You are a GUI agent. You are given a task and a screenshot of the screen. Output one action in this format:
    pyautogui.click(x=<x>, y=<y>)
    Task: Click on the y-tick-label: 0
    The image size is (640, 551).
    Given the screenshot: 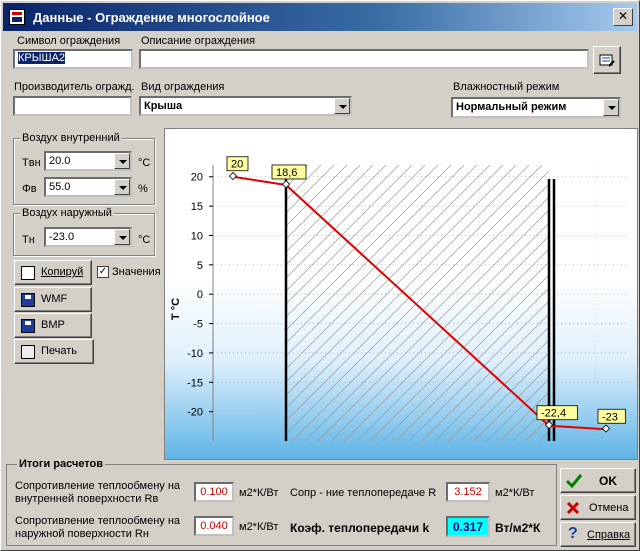 What is the action you would take?
    pyautogui.click(x=200, y=295)
    